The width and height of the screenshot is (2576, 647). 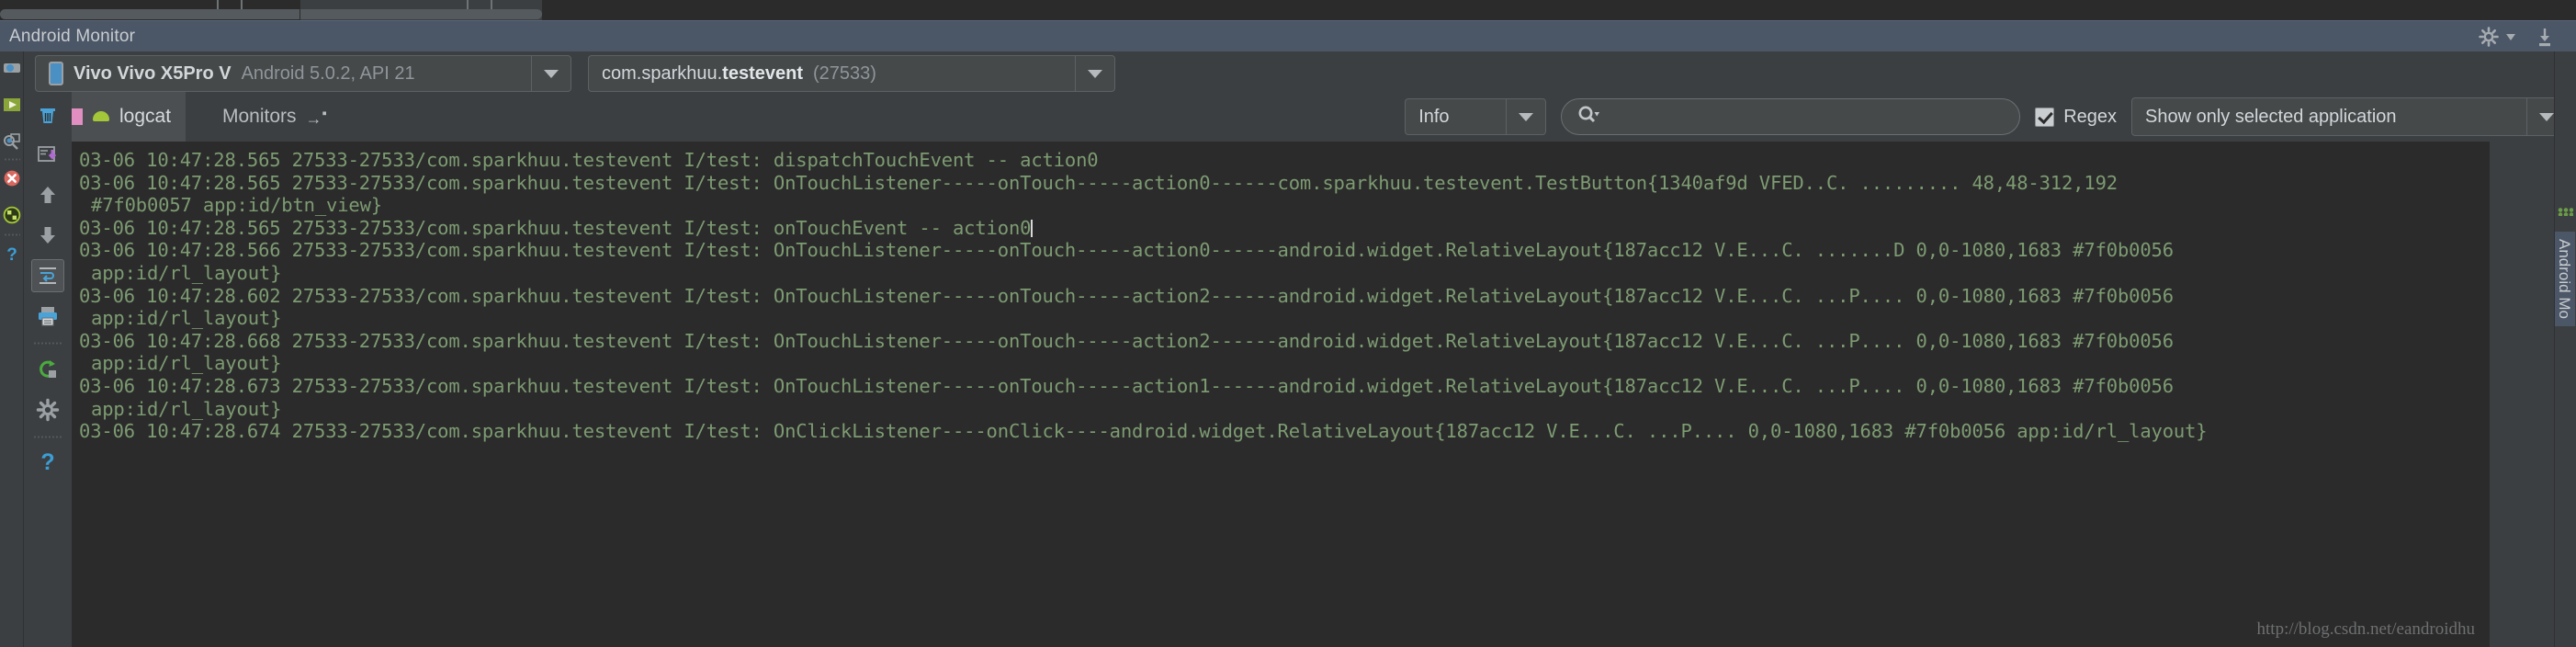 I want to click on settings-button, so click(x=47, y=410).